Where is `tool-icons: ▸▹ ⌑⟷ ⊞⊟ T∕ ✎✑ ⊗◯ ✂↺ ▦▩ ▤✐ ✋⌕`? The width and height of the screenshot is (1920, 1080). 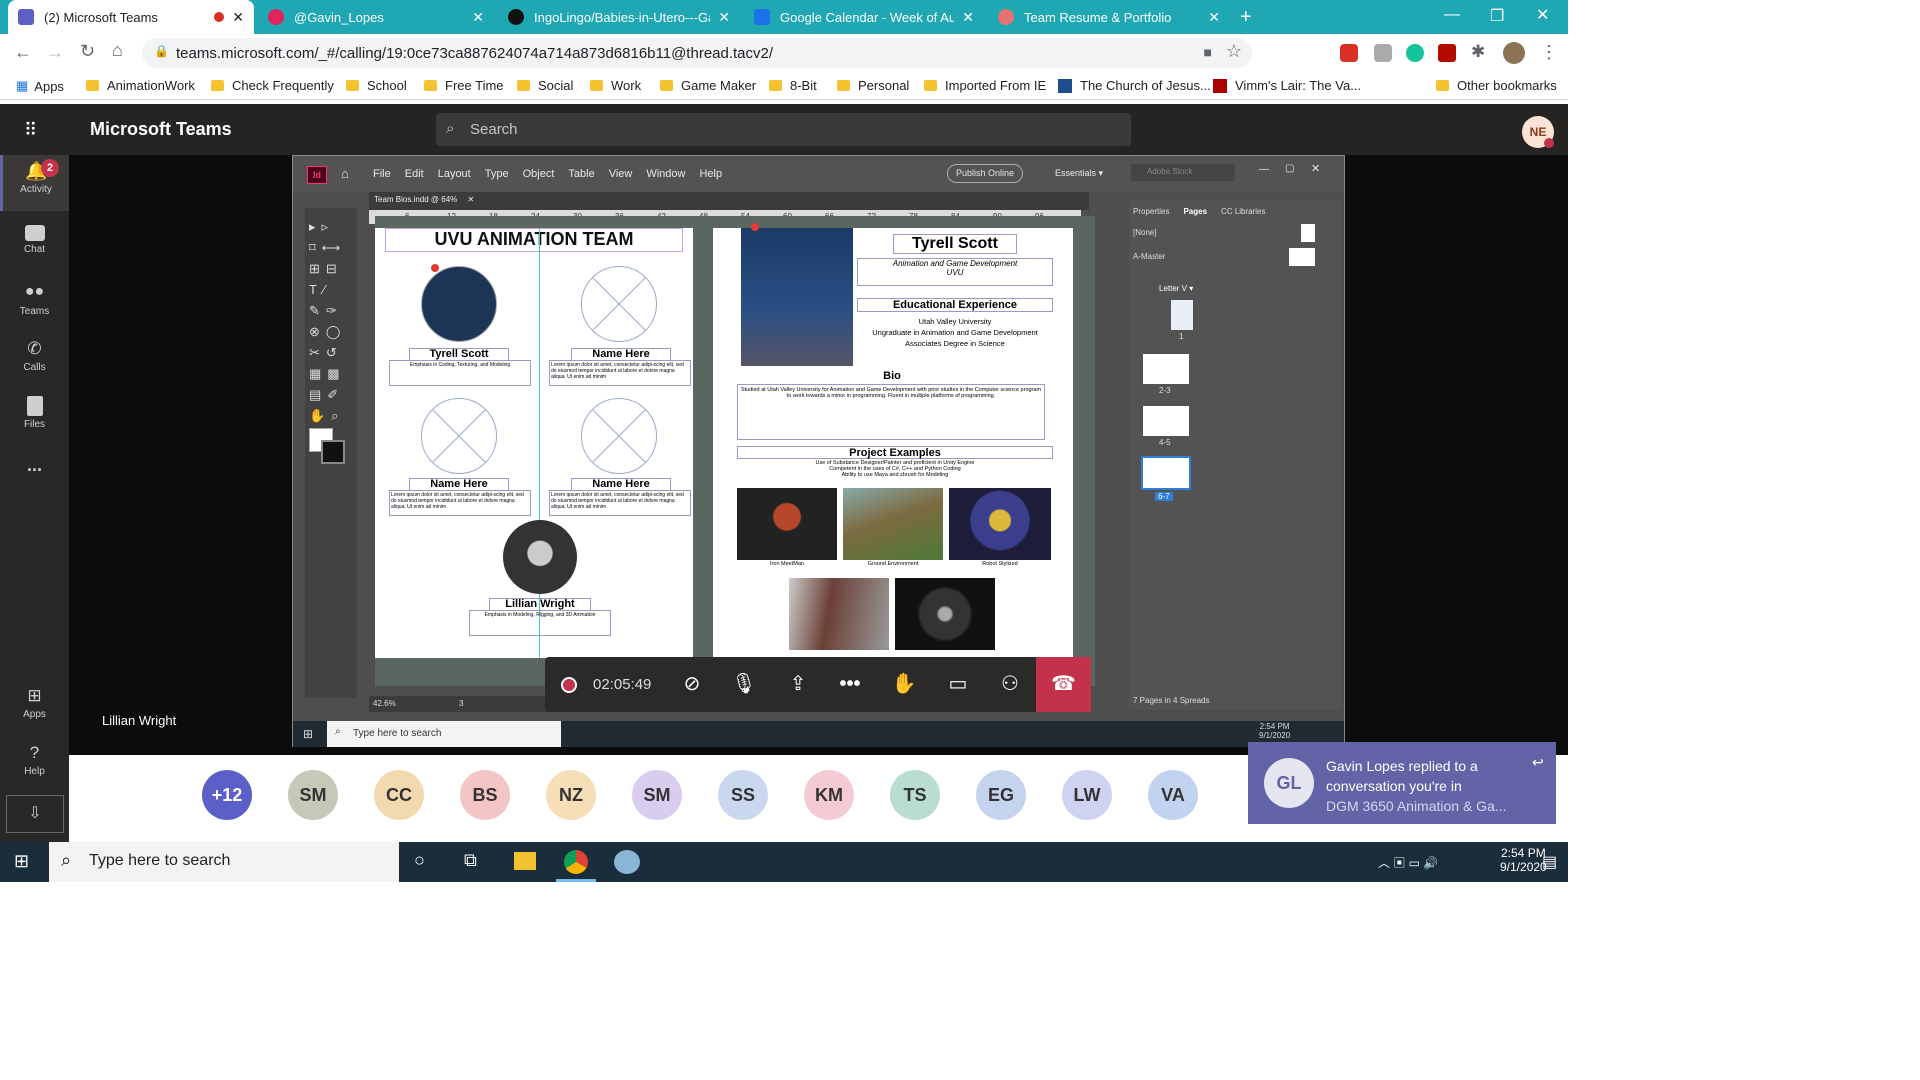
tool-icons: ▸▹ ⌑⟷ ⊞⊟ T∕ ✎✑ ⊗◯ ✂↺ ▦▩ ▤✐ ✋⌕ is located at coordinates (331, 321).